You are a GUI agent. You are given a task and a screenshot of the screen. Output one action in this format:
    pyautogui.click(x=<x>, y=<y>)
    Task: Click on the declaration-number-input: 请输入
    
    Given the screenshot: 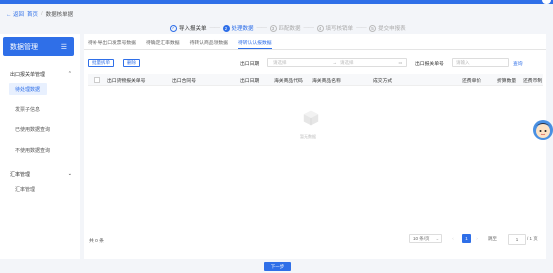 What is the action you would take?
    pyautogui.click(x=480, y=62)
    